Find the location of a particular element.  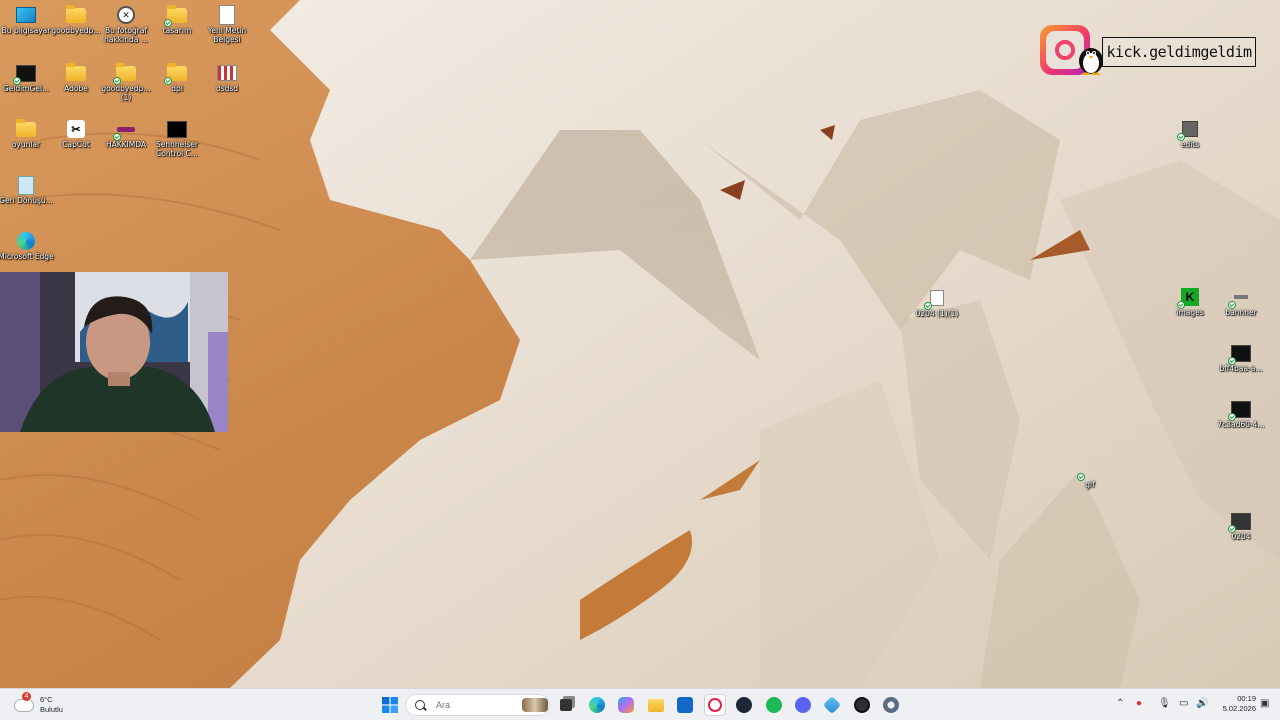

chevron-up-icon: ⌃ is located at coordinates (1120, 703).